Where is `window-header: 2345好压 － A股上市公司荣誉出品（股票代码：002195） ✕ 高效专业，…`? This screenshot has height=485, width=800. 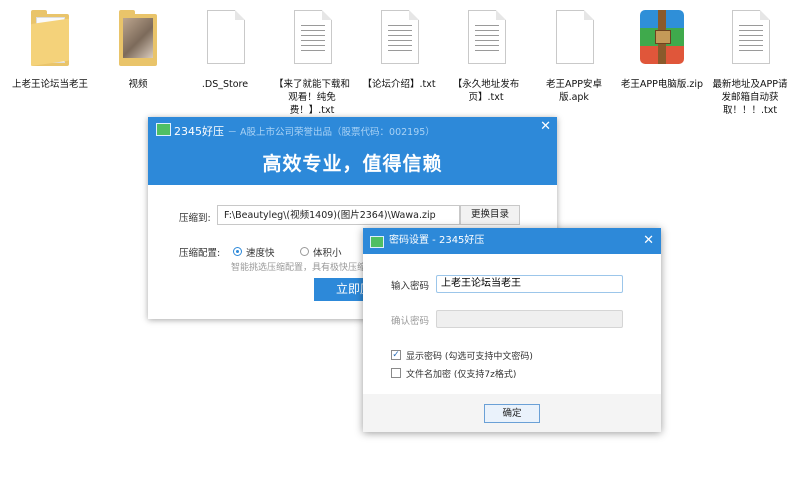
window-header: 2345好压 － A股上市公司荣誉出品（股票代码：002195） ✕ 高效专业，… is located at coordinates (352, 151).